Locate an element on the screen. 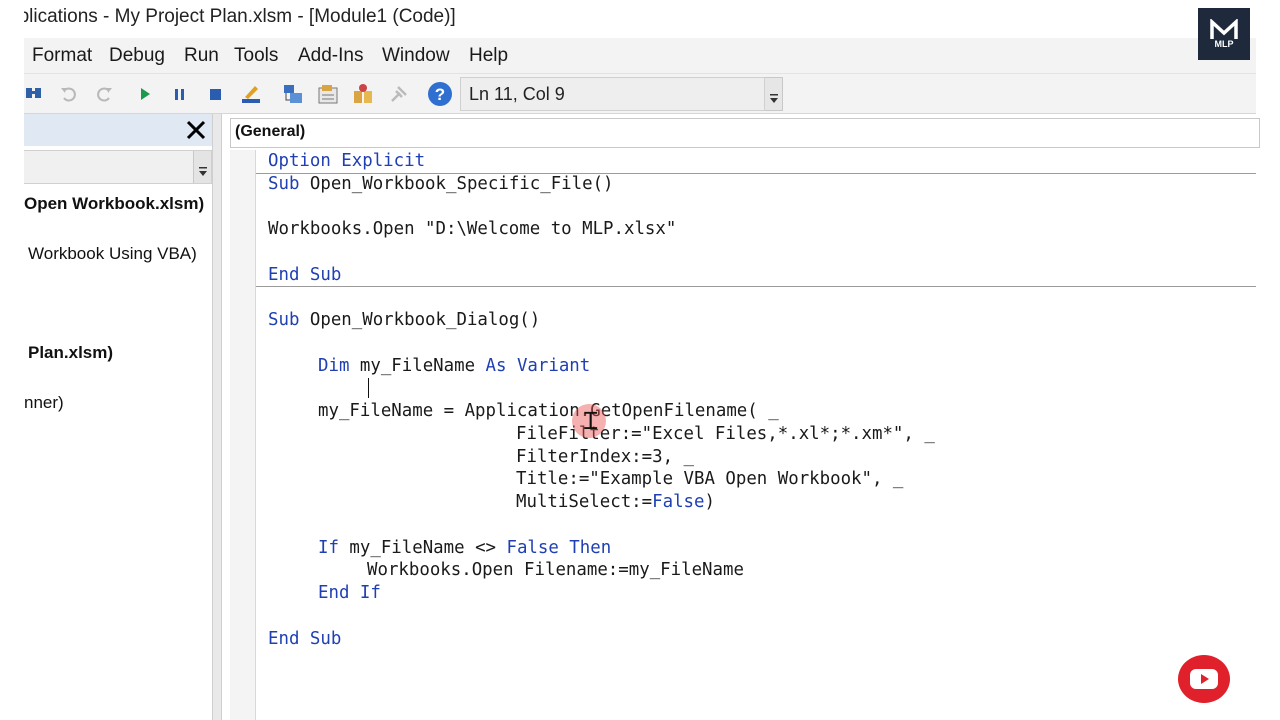 Image resolution: width=1280 pixels, height=720 pixels. toolbar-options-dropdown is located at coordinates (774, 94).